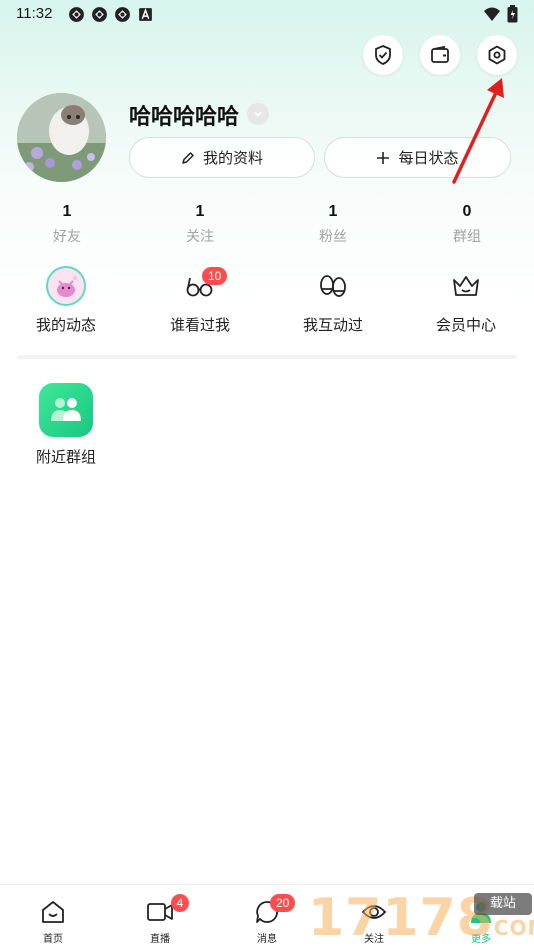 Image resolution: width=534 pixels, height=950 pixels. I want to click on avatar, so click(61, 137).